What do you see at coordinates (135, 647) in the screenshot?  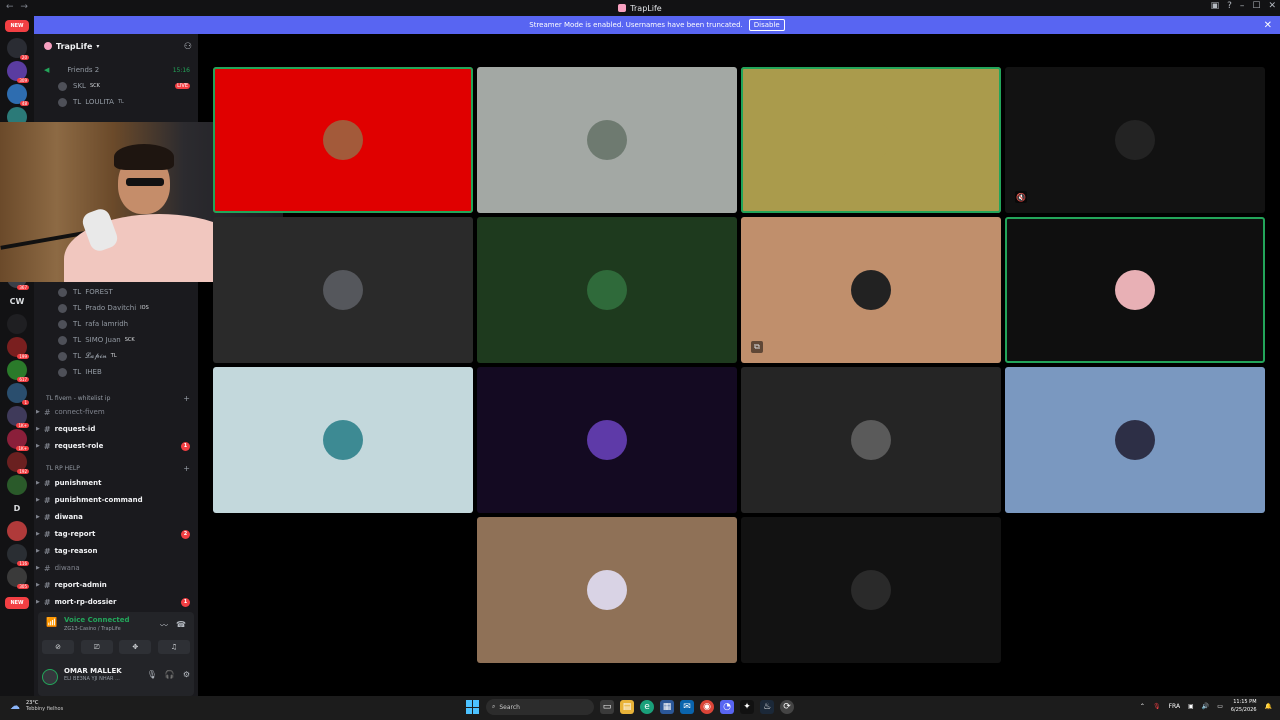 I see `activities-icon: ✥` at bounding box center [135, 647].